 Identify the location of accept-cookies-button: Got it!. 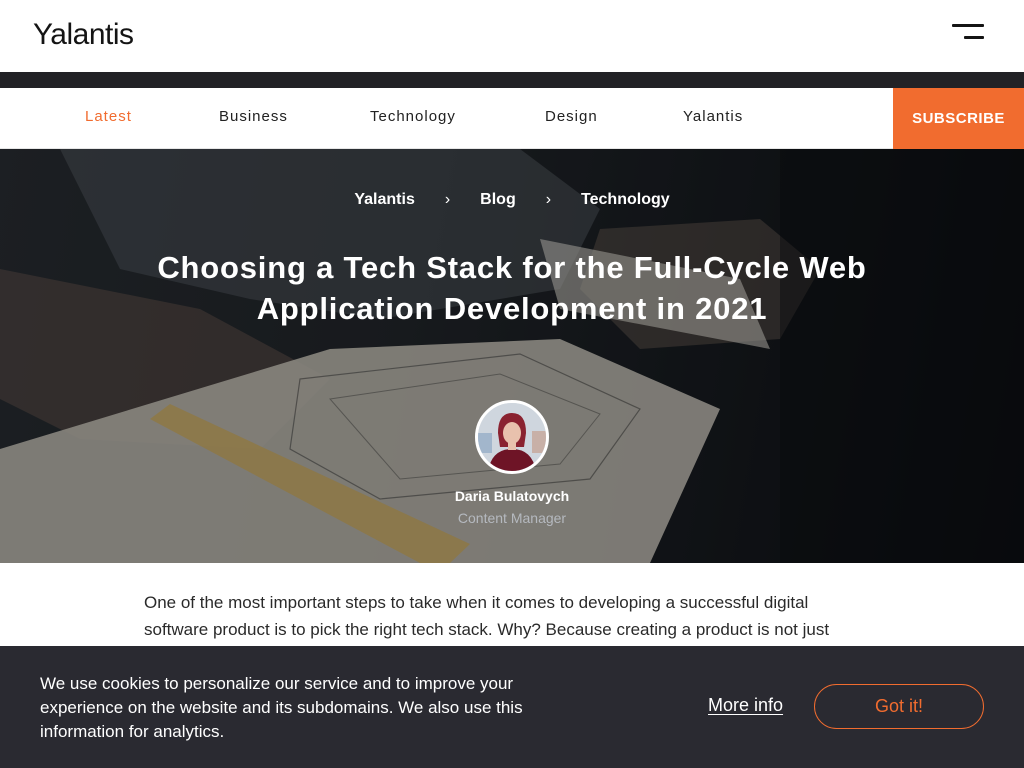
(899, 706).